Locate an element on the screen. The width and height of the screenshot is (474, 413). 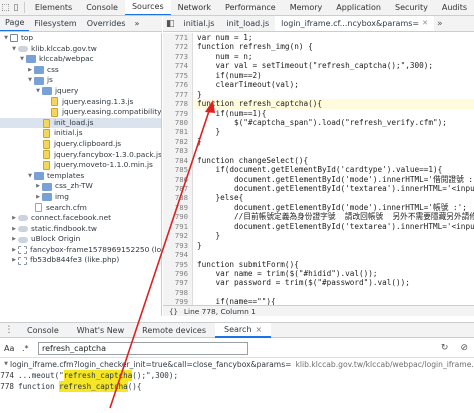
line-number: 783 is located at coordinates (178, 151).